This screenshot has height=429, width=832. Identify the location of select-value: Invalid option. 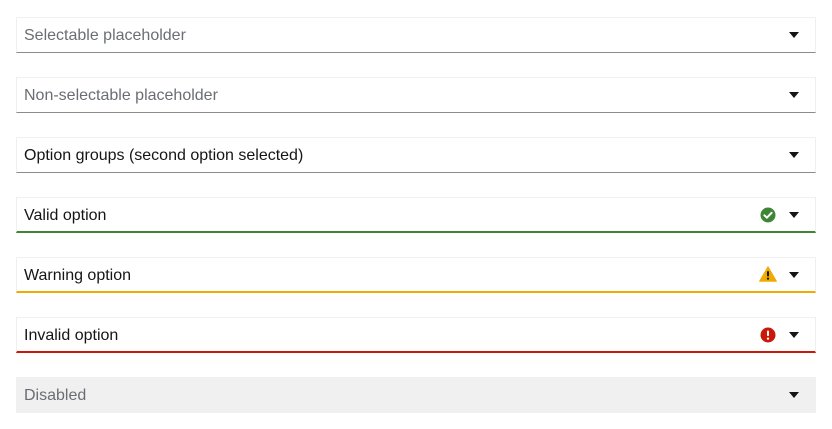
(71, 335).